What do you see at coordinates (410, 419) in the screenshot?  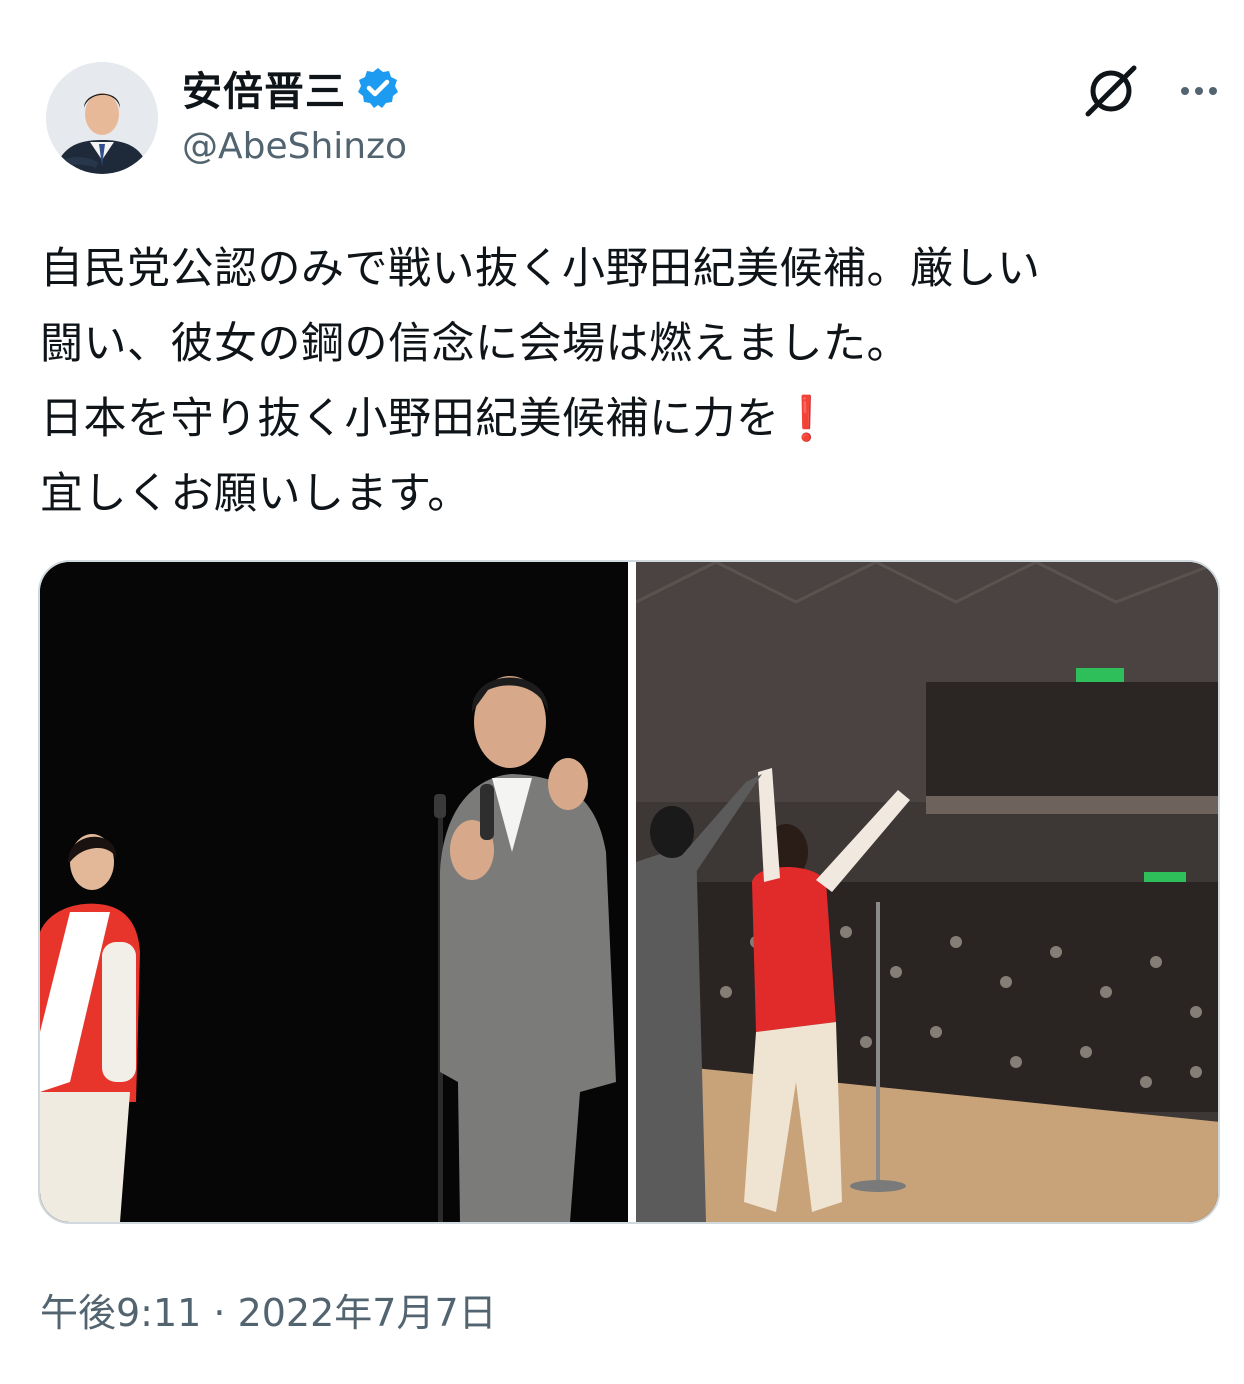 I see `tweet-line-3-text: 日本を守り抜く小野田紀美候補に力を` at bounding box center [410, 419].